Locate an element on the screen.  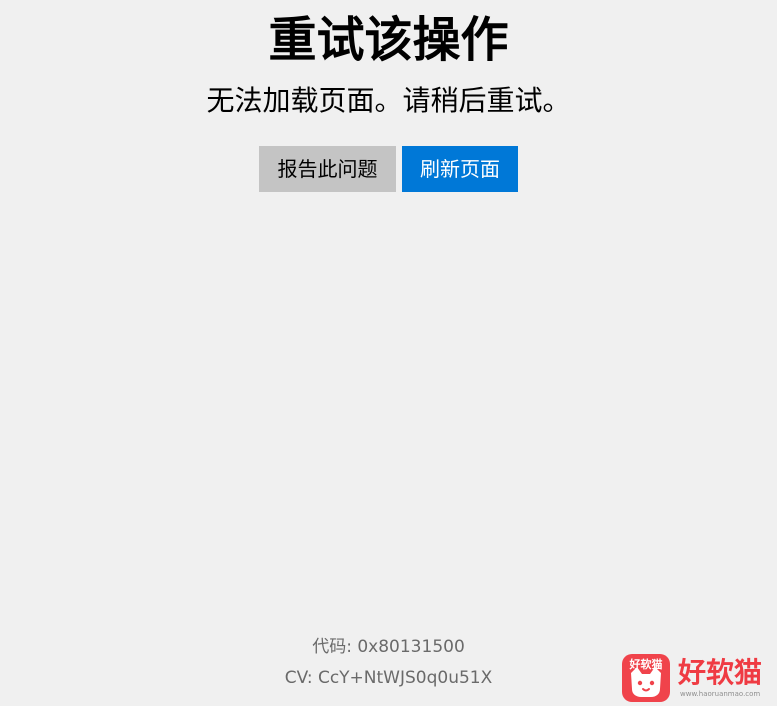
cat-logo-icon: 好软猫 is located at coordinates (646, 678).